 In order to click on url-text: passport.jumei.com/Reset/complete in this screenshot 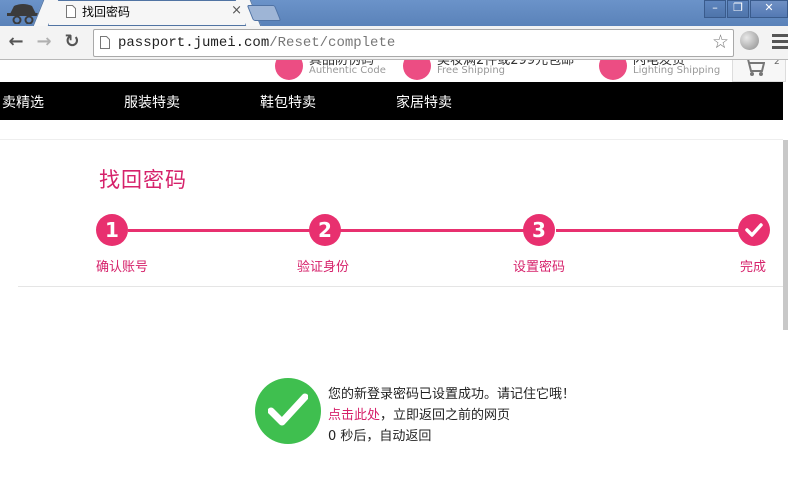, I will do `click(256, 43)`.